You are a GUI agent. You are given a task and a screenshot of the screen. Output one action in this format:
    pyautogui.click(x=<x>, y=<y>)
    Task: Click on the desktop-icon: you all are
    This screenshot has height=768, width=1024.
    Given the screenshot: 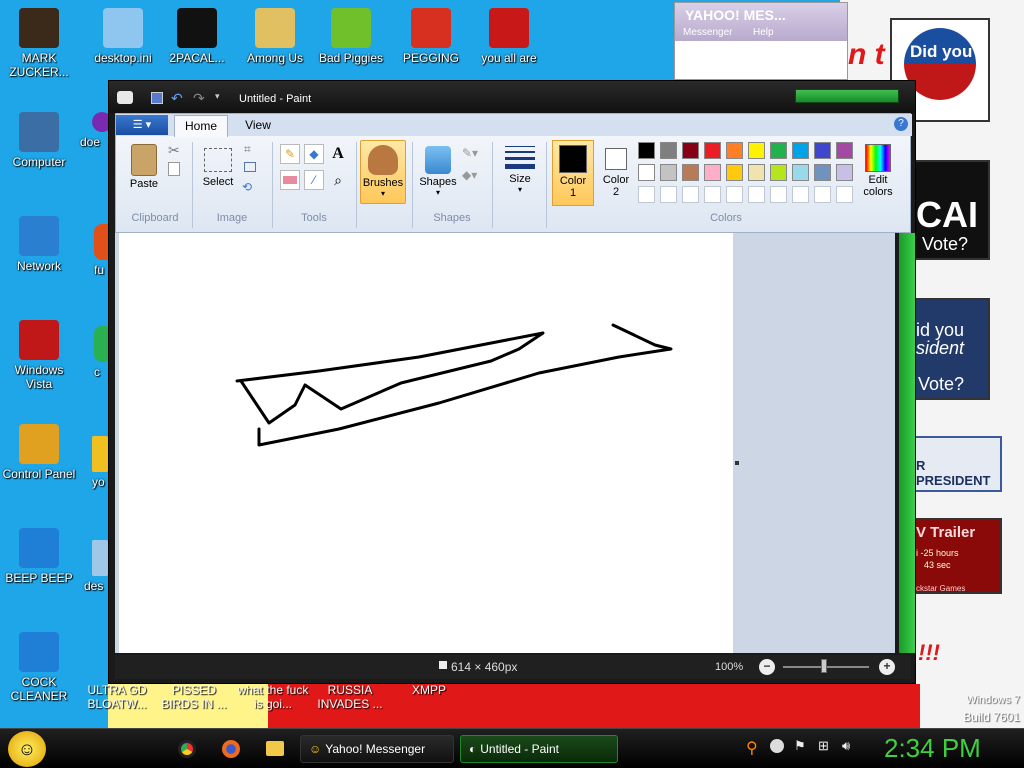 What is the action you would take?
    pyautogui.click(x=509, y=36)
    